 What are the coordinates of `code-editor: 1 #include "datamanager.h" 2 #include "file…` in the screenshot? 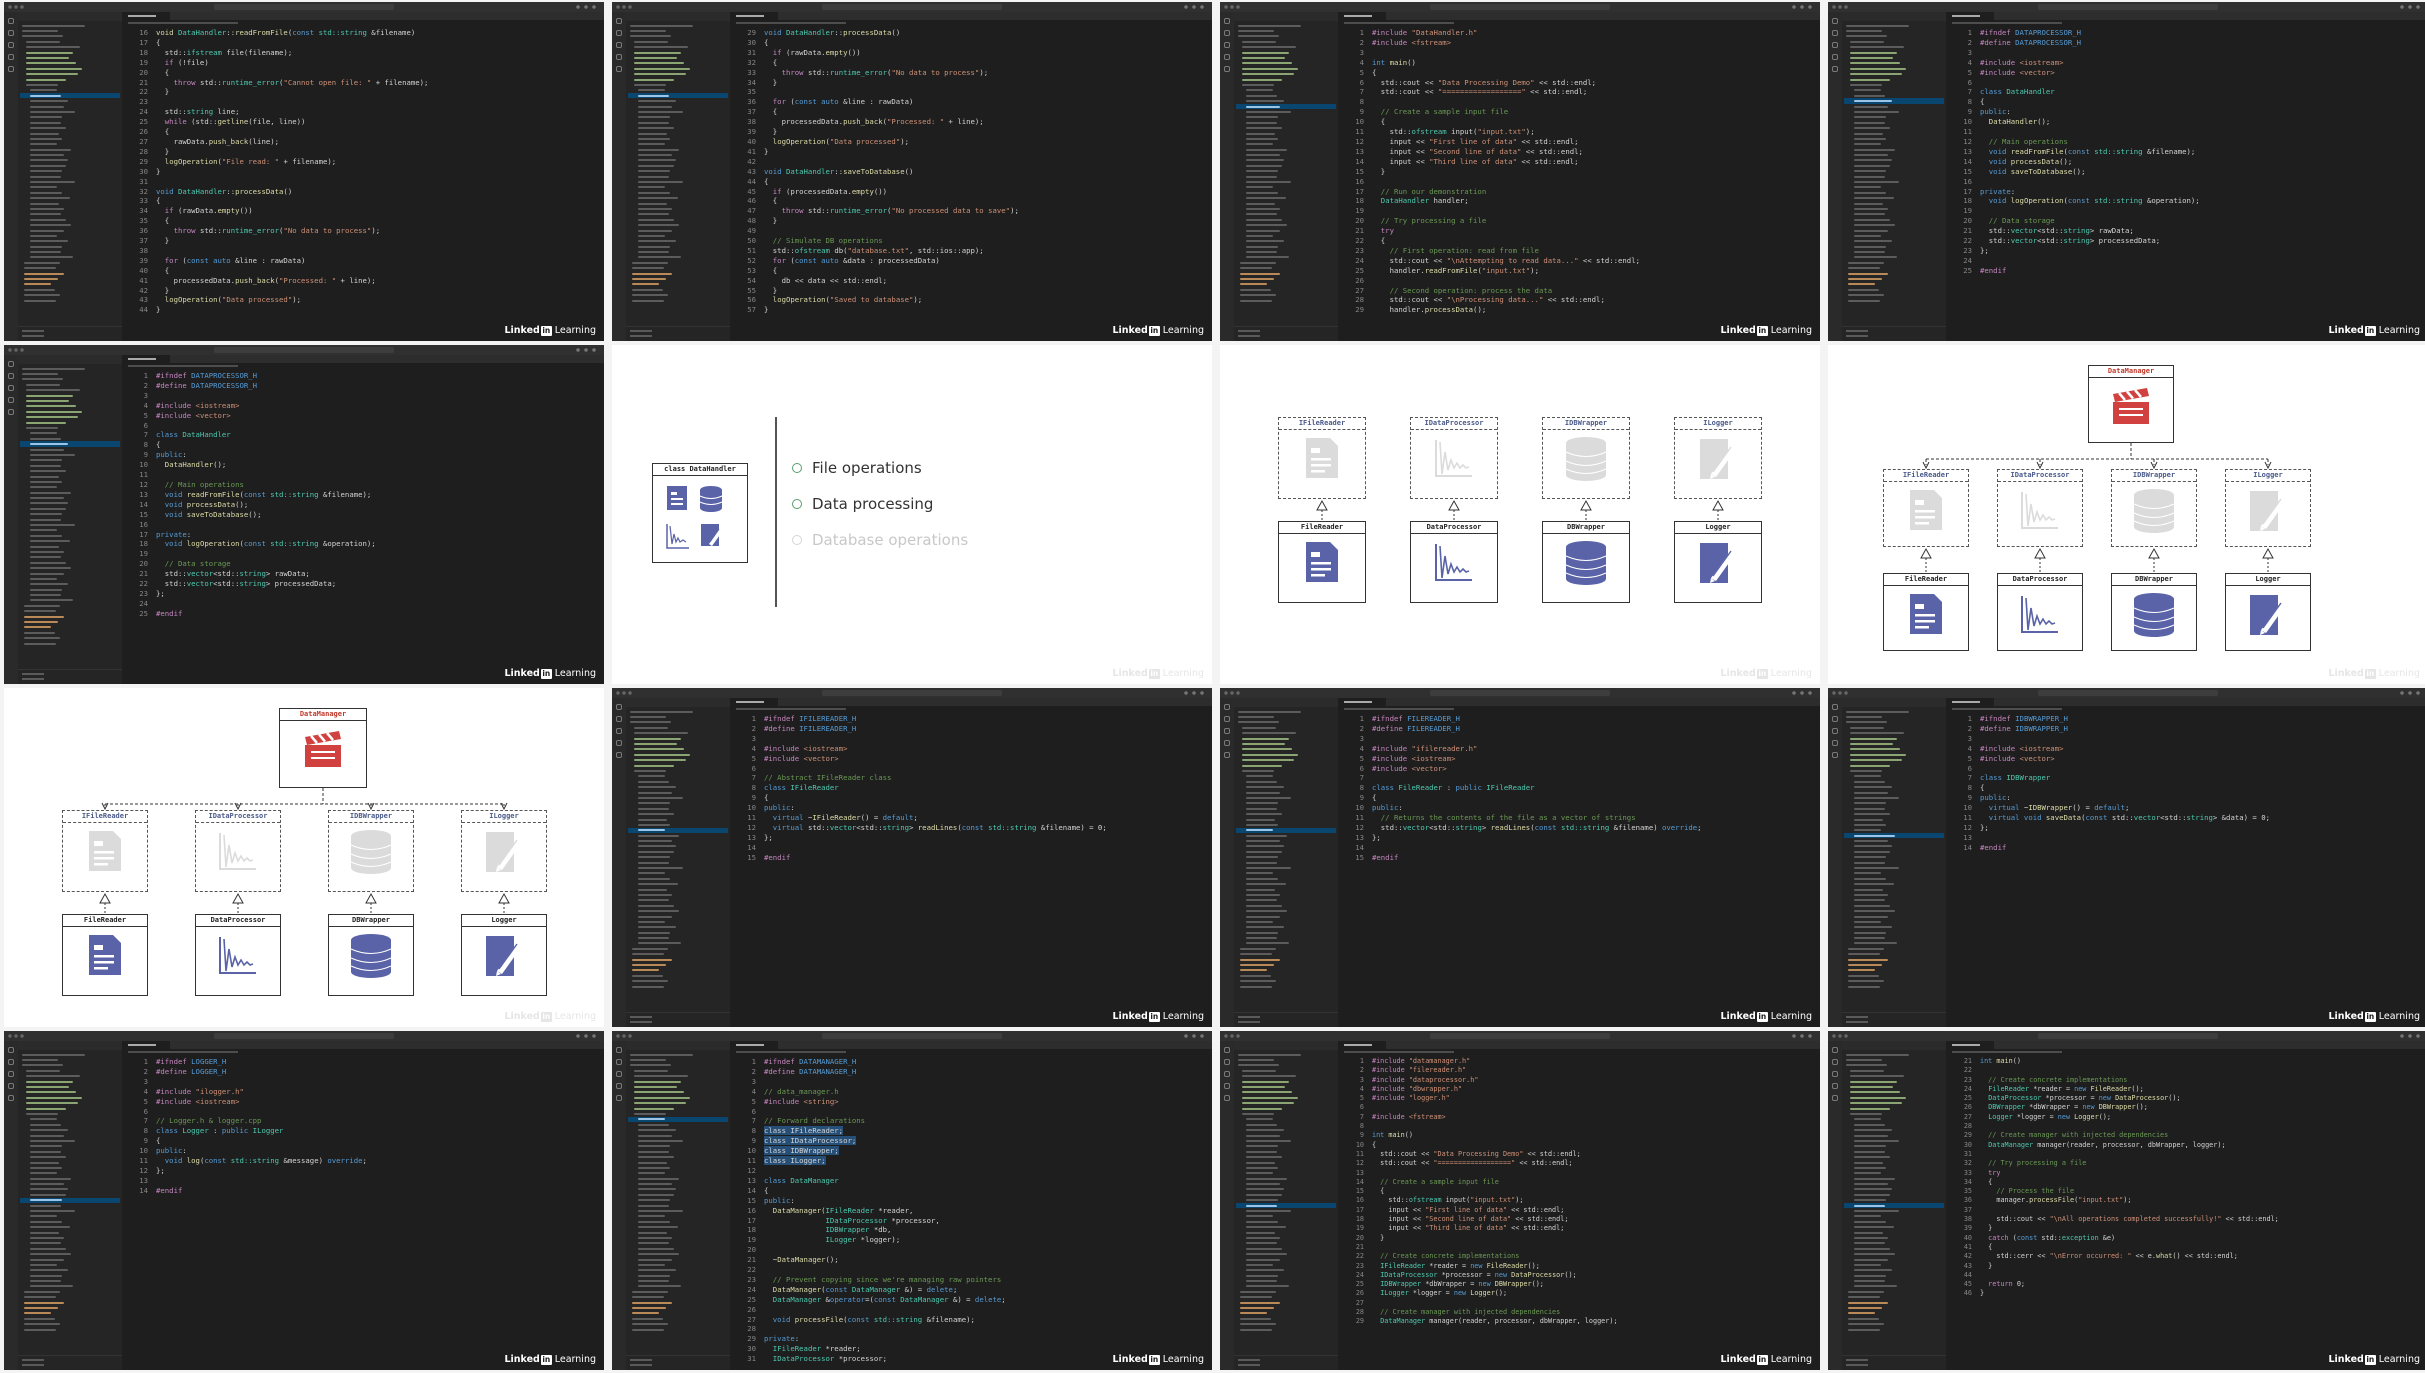 It's located at (1579, 1212).